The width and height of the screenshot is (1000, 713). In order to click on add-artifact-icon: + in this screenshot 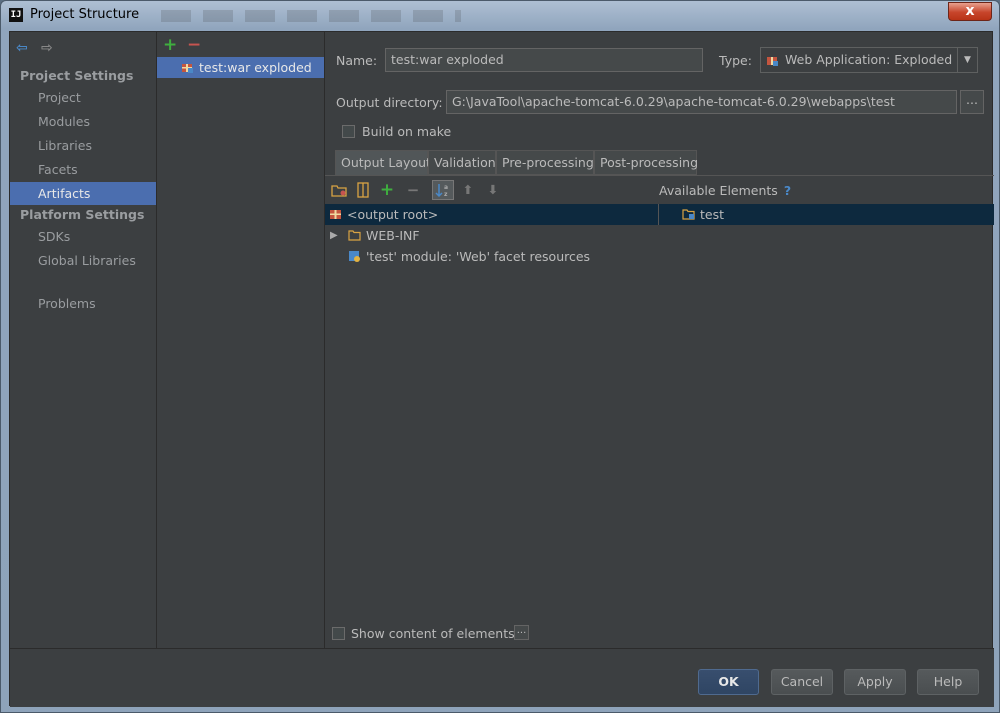, I will do `click(170, 45)`.